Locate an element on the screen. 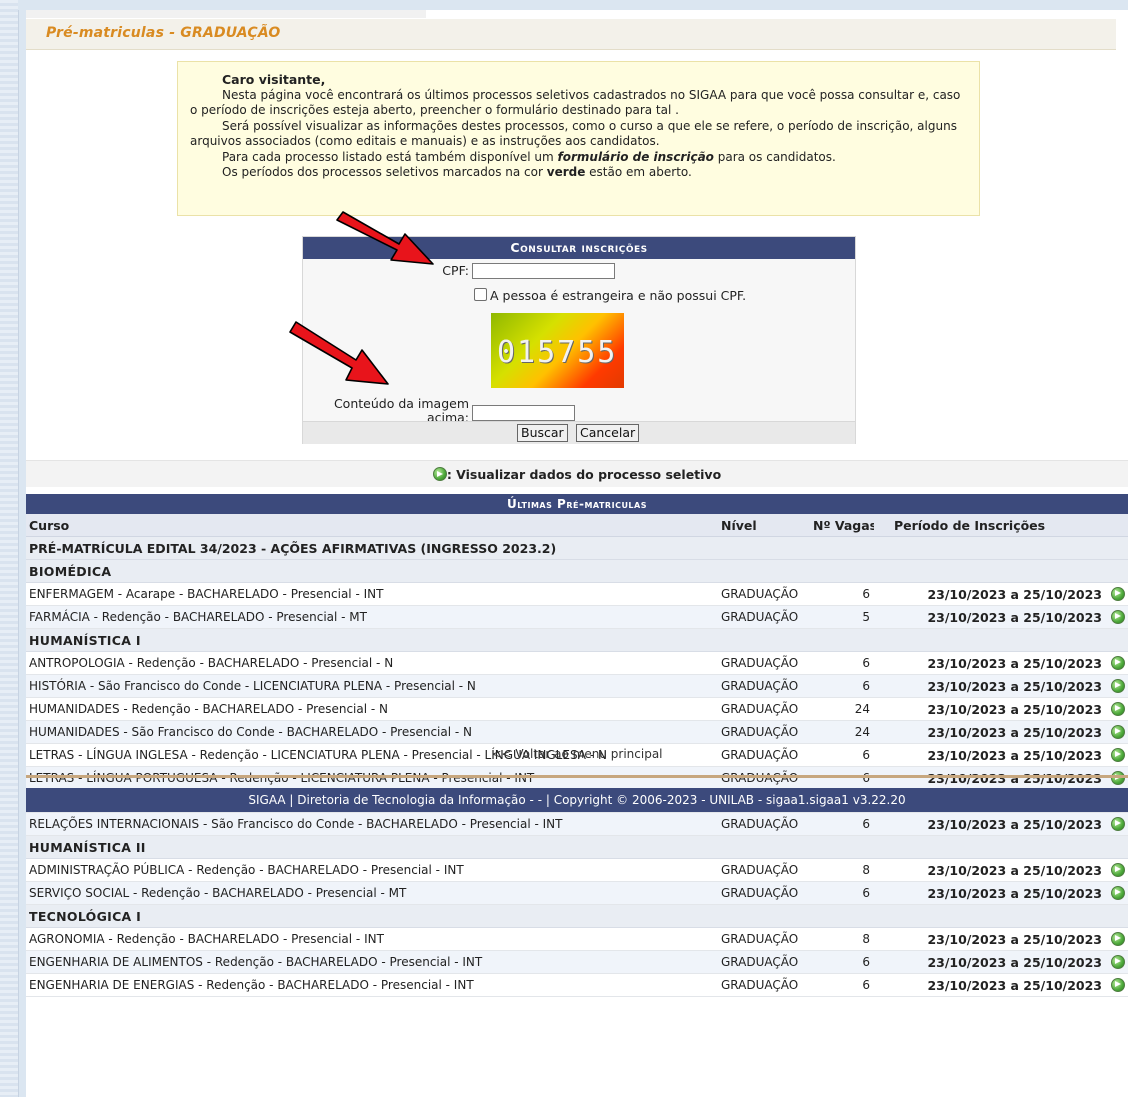 This screenshot has width=1128, height=1097. group-row: BIOMÉDICA is located at coordinates (577, 571).